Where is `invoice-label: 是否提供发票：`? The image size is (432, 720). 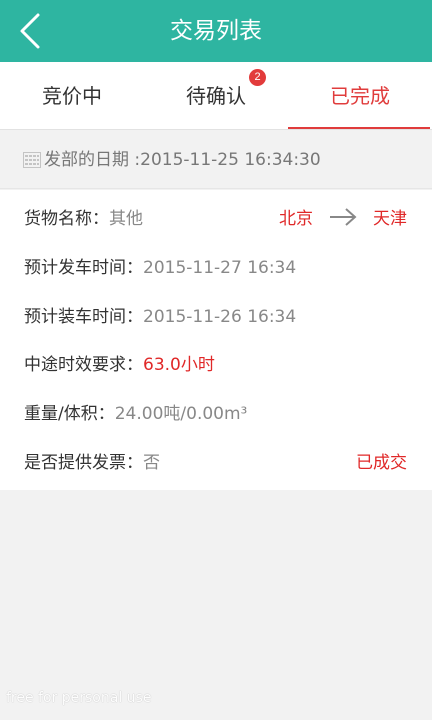
invoice-label: 是否提供发票： is located at coordinates (83, 463).